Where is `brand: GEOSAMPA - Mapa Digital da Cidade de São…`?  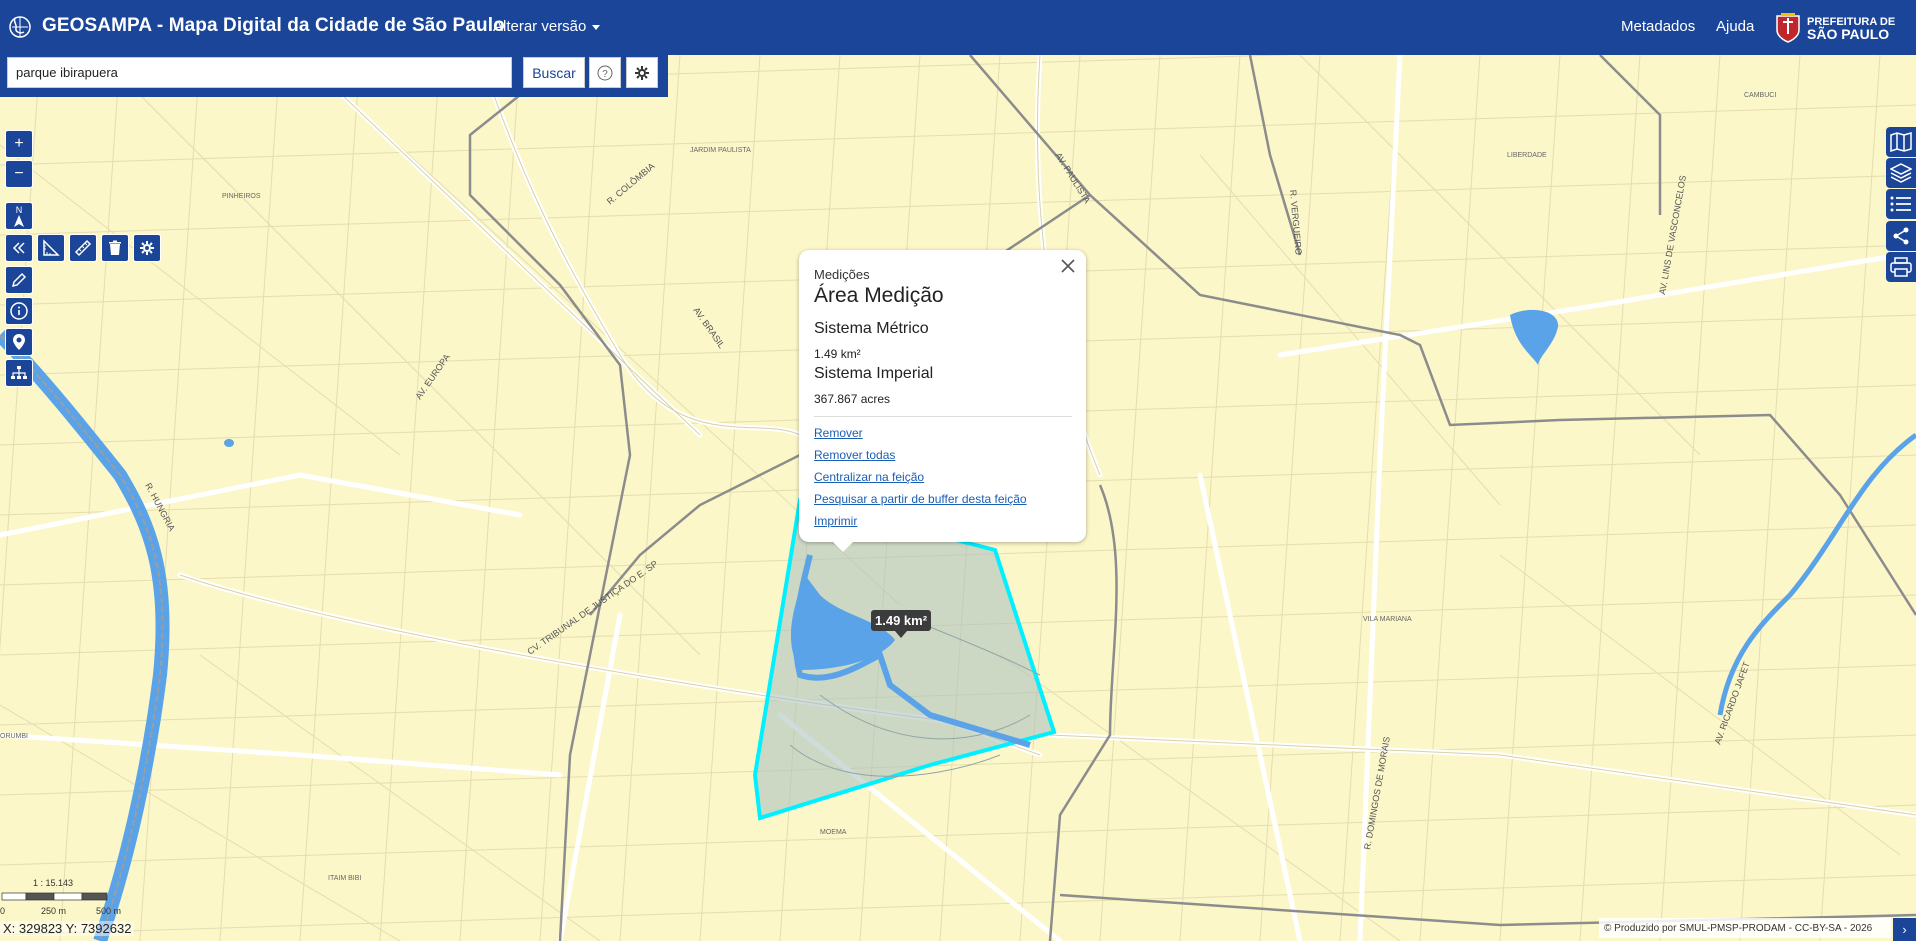
brand: GEOSAMPA - Mapa Digital da Cidade de São… is located at coordinates (256, 26).